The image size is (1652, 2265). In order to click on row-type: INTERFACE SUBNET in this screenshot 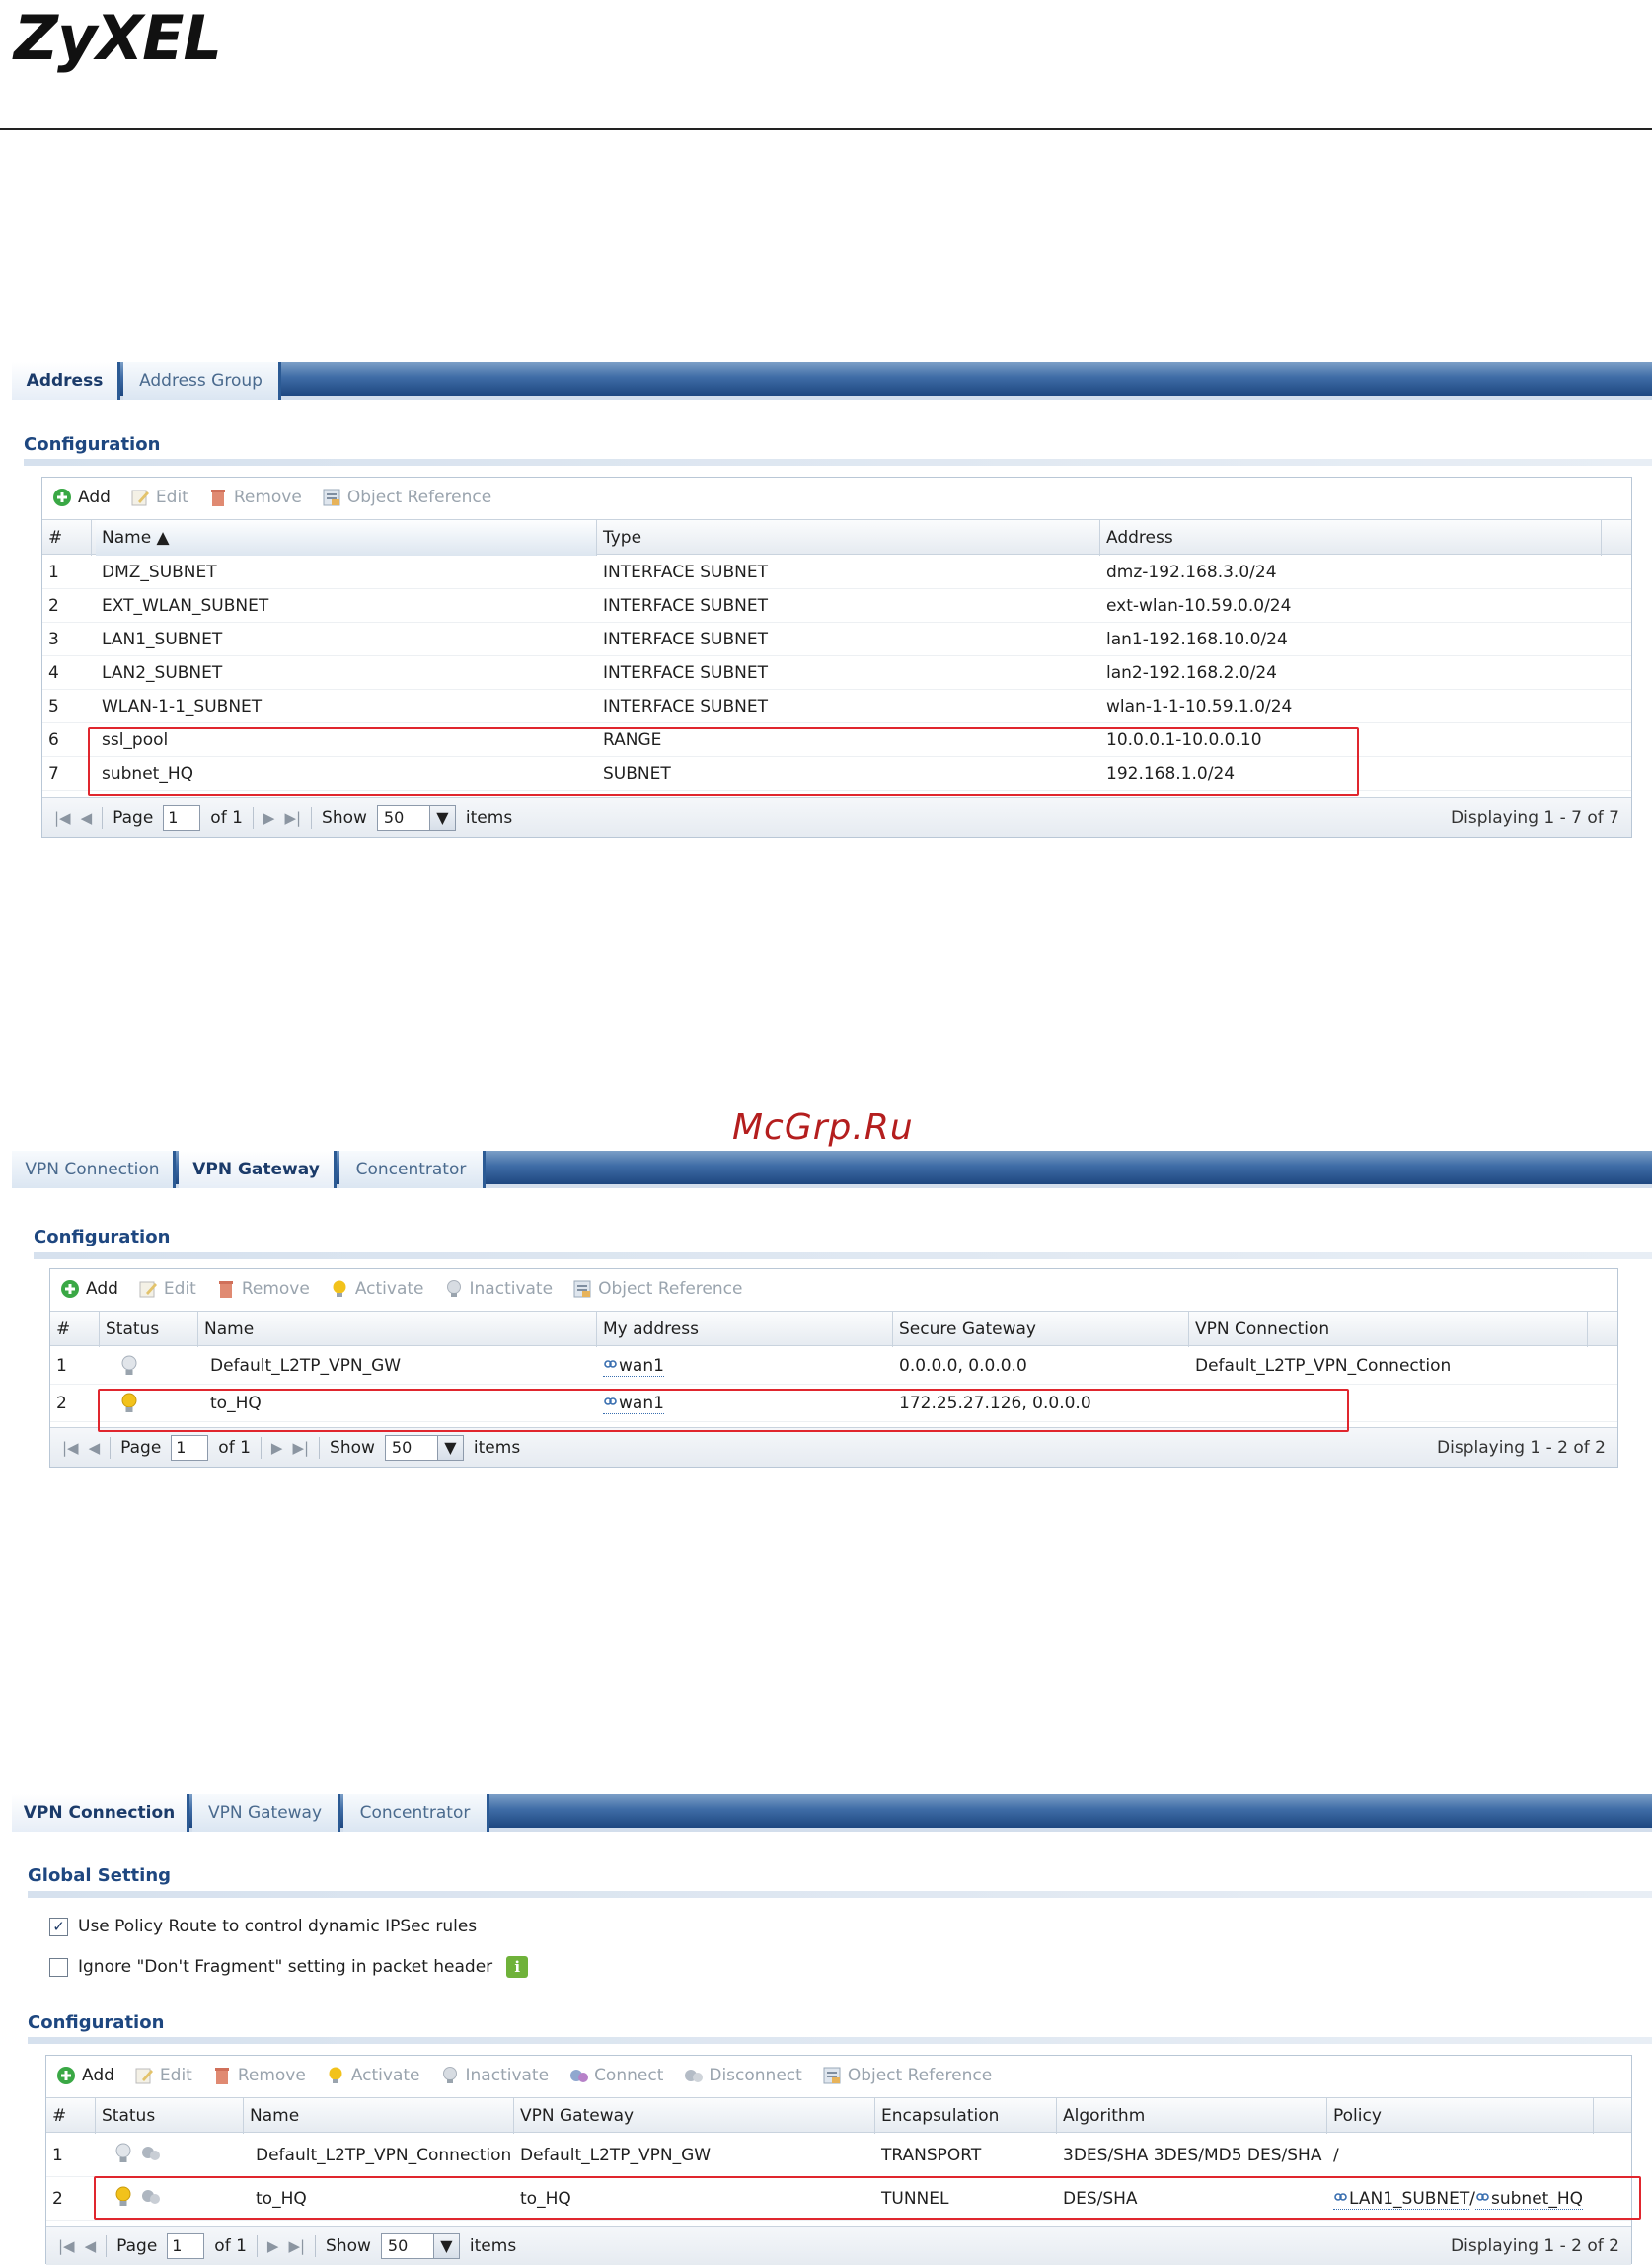, I will do `click(685, 606)`.